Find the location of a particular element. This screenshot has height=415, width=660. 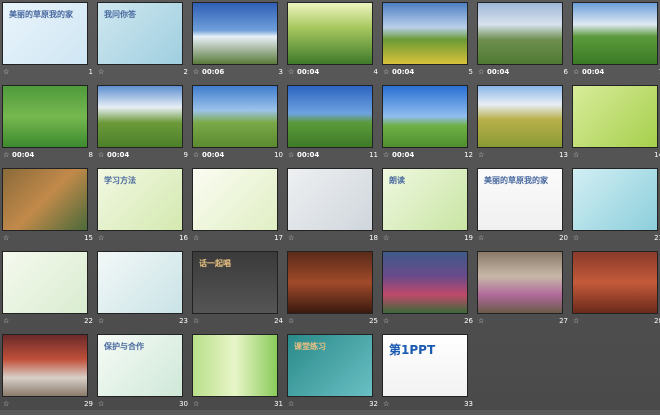

slide-meta: ☆ 1 is located at coordinates (49, 74).